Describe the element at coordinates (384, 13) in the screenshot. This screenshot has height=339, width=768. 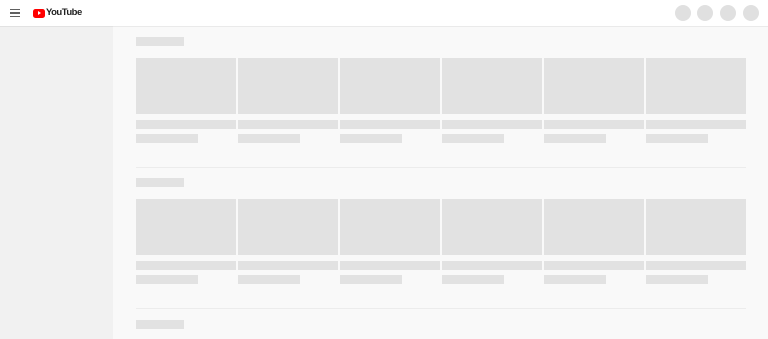
I see `top-bar: YouTube` at that location.